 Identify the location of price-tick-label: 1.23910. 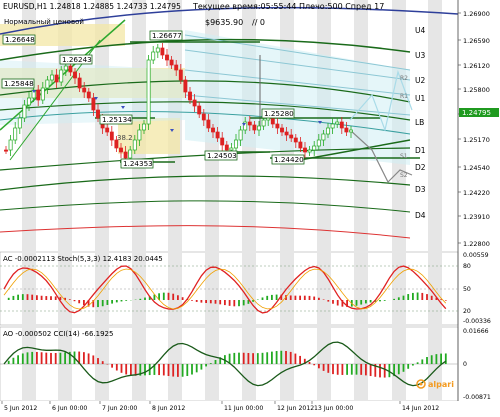
(476, 217).